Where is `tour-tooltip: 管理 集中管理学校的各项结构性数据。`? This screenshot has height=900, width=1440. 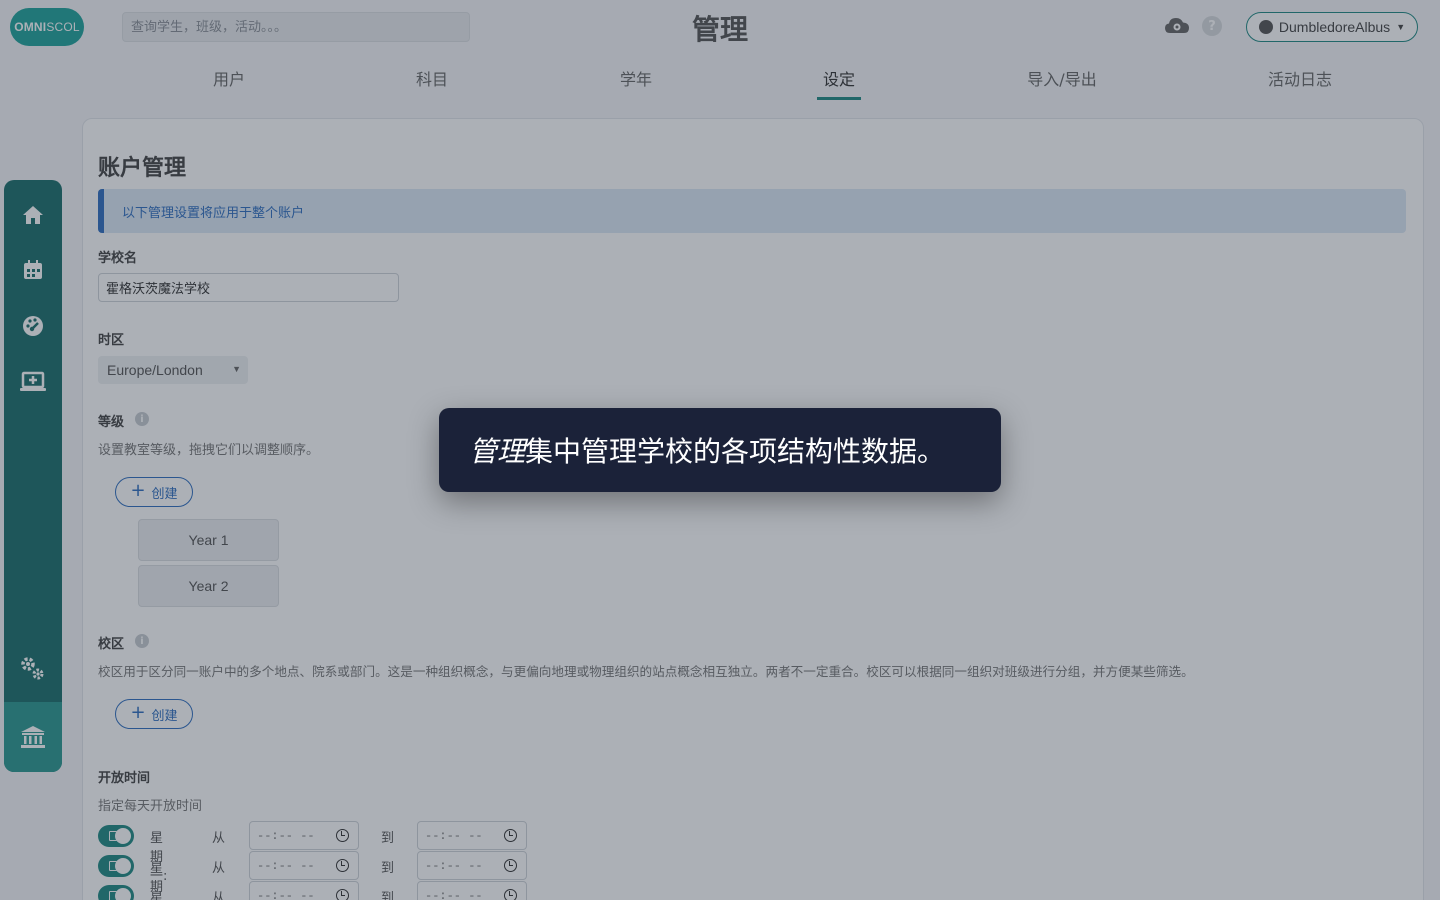 tour-tooltip: 管理 集中管理学校的各项结构性数据。 is located at coordinates (720, 450).